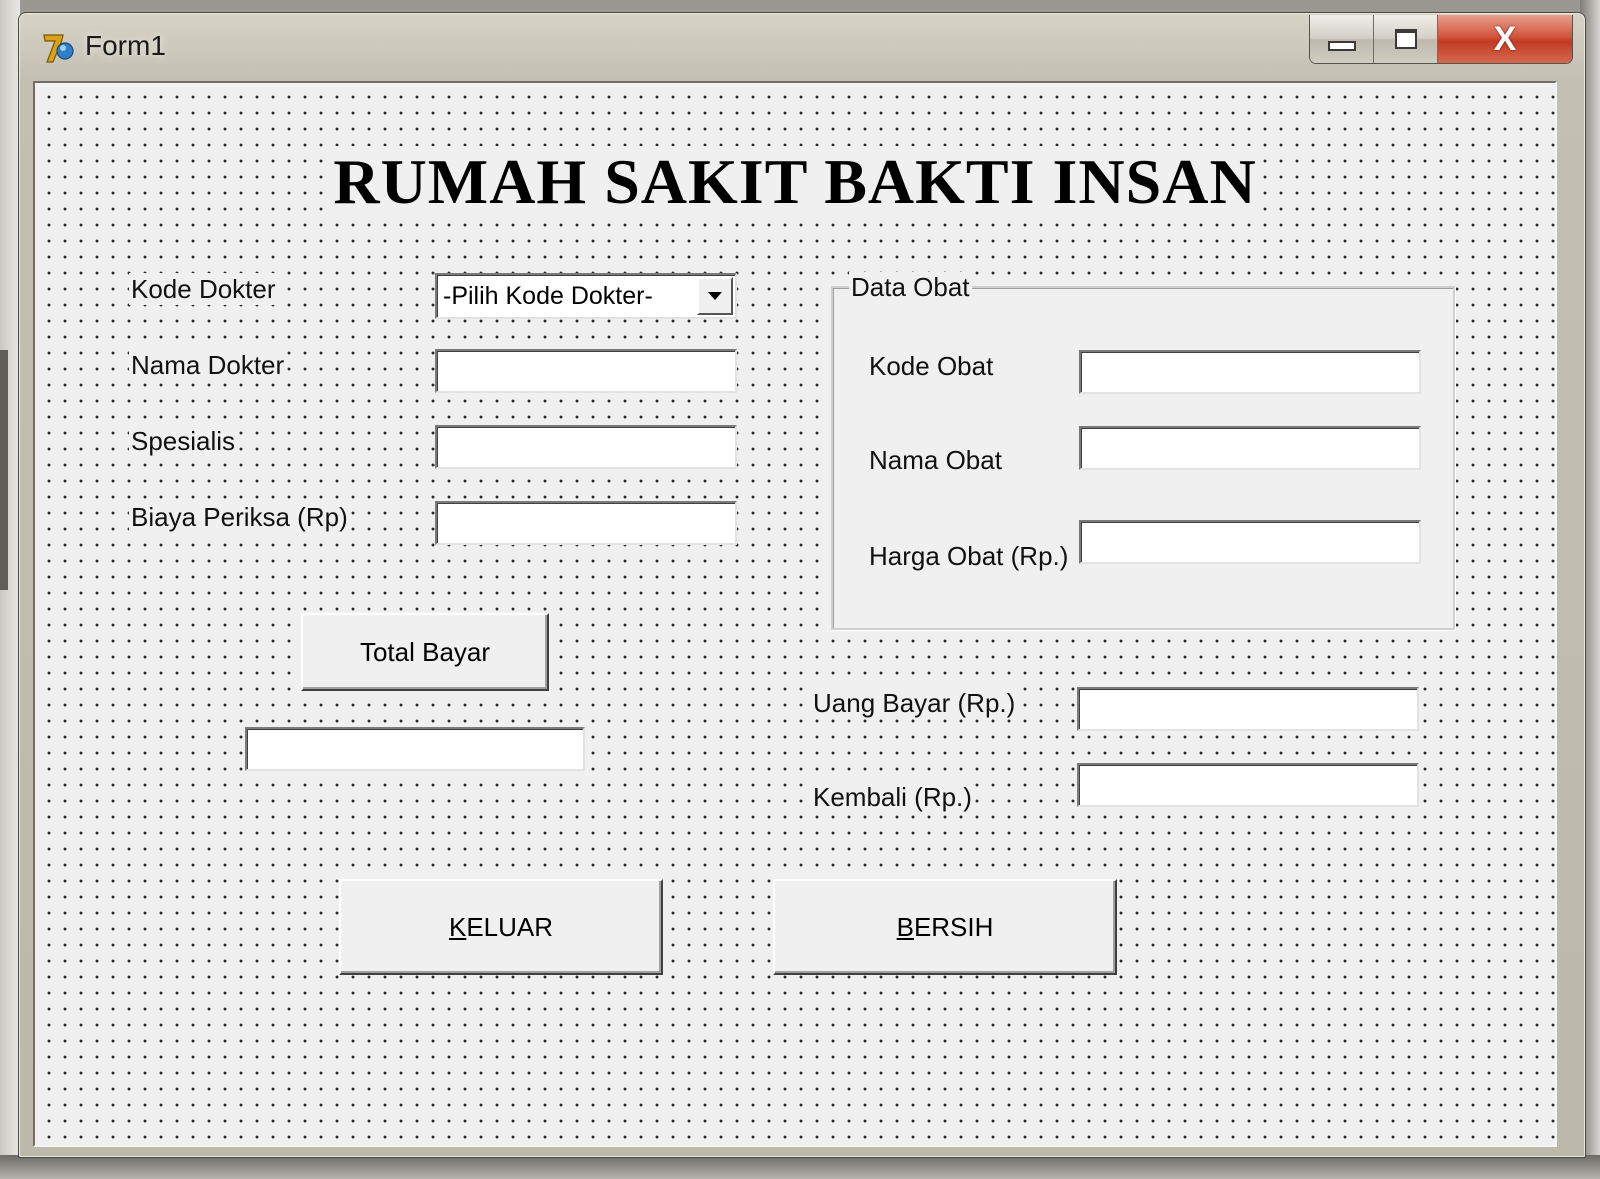  I want to click on kembali-label: Kembali (Rp.), so click(892, 797).